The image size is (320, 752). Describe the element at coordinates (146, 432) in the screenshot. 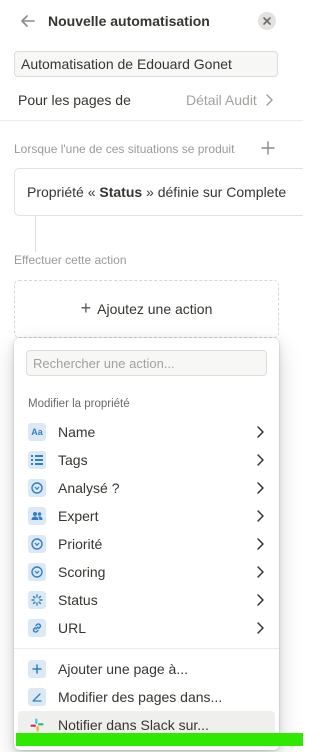

I see `menu-item-name: Aa Name` at that location.